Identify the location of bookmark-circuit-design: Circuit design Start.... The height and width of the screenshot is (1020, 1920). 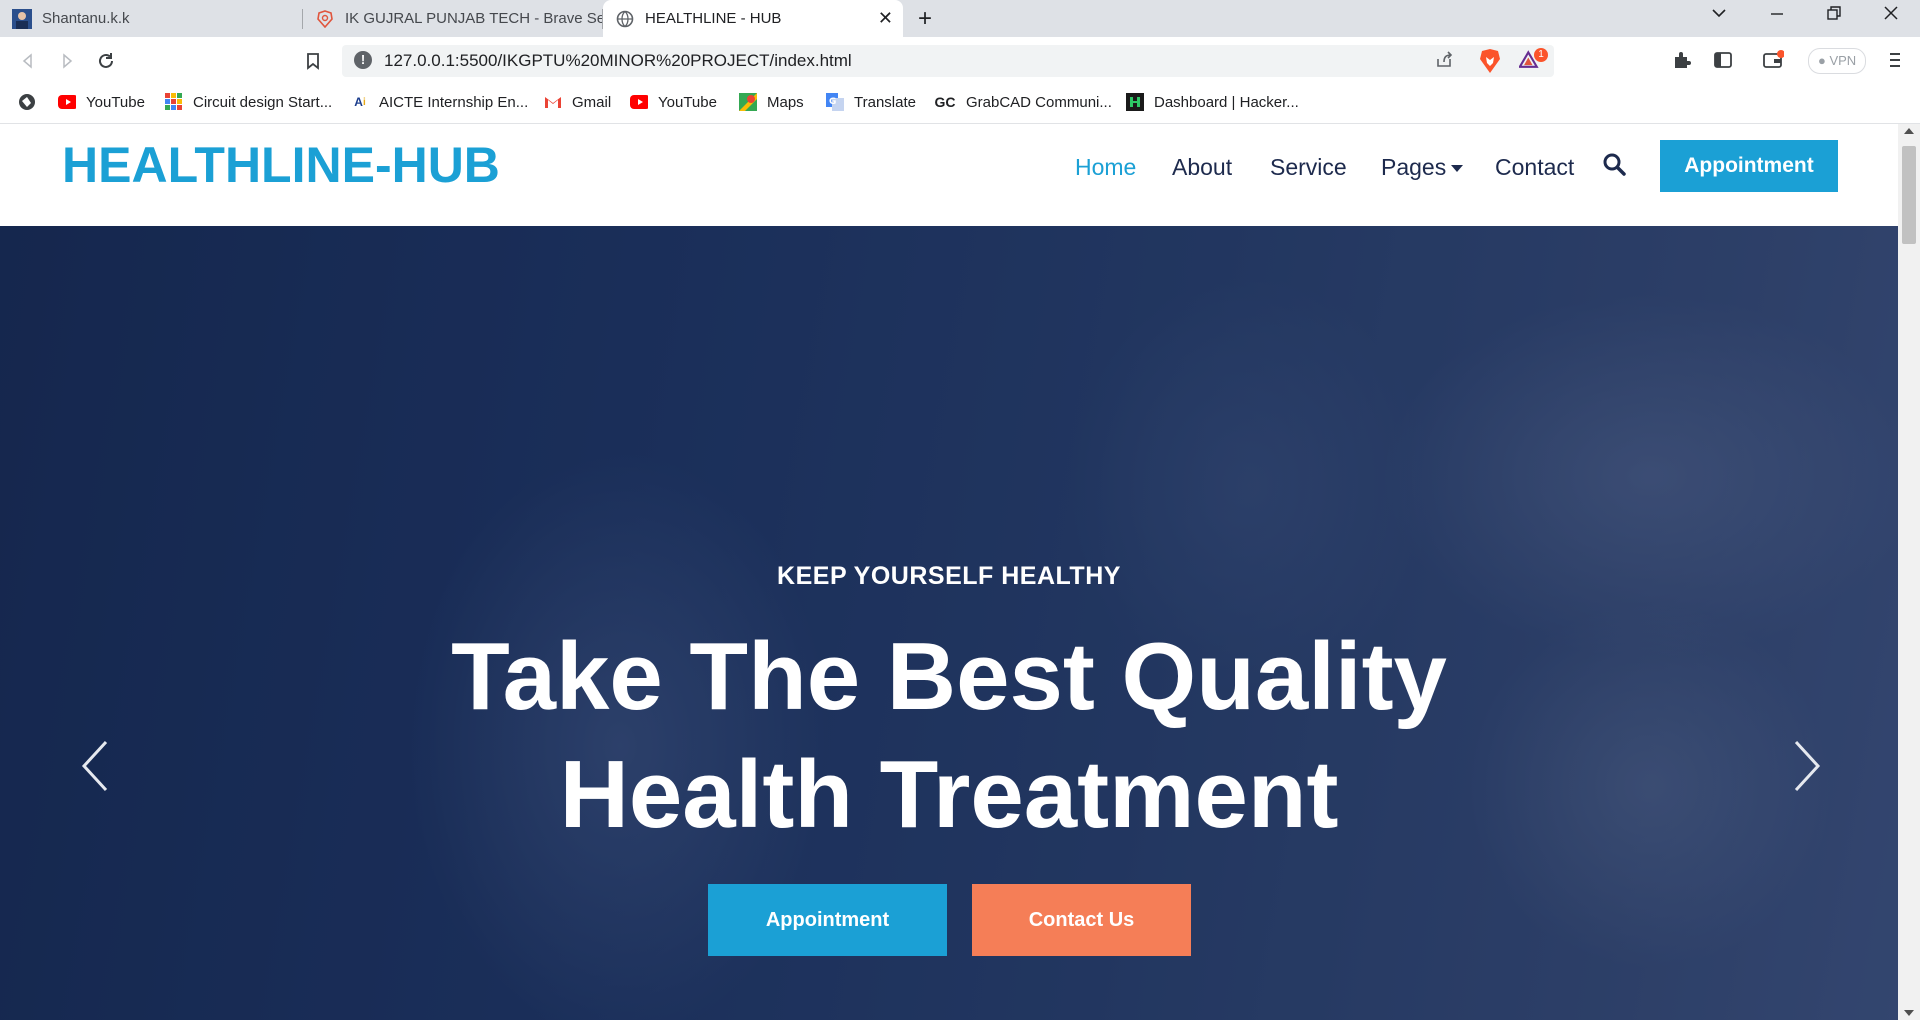
(248, 102).